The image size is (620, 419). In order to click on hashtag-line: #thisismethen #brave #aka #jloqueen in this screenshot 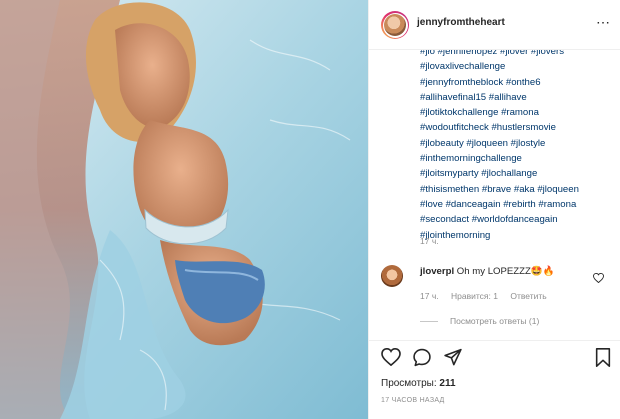, I will do `click(517, 189)`.